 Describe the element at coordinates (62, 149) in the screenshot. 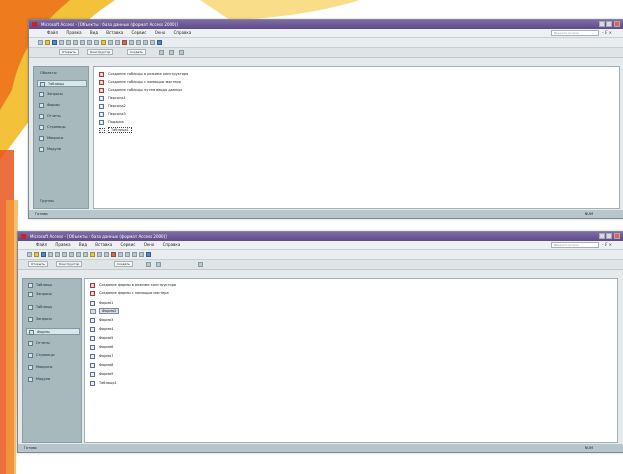

I see `sidebar-item-modules: Модули` at that location.